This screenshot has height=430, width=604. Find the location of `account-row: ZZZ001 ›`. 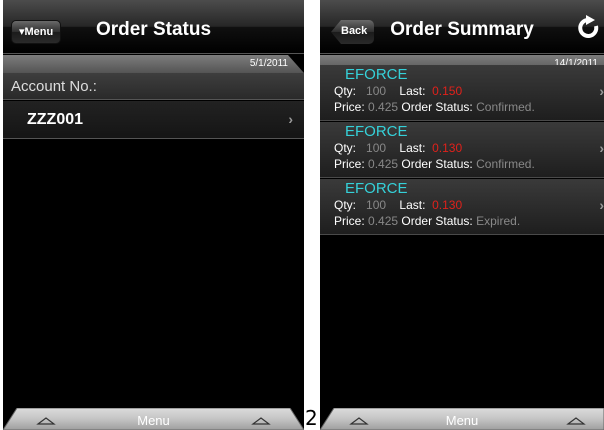

account-row: ZZZ001 › is located at coordinates (153, 120).